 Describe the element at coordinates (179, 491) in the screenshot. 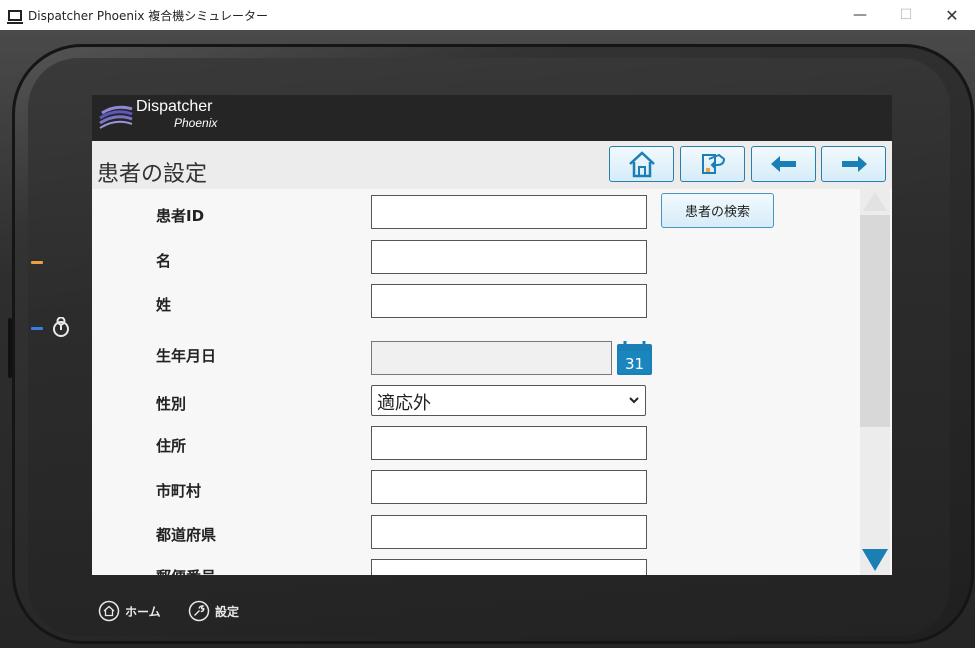

I see `city-label: 市町村` at that location.